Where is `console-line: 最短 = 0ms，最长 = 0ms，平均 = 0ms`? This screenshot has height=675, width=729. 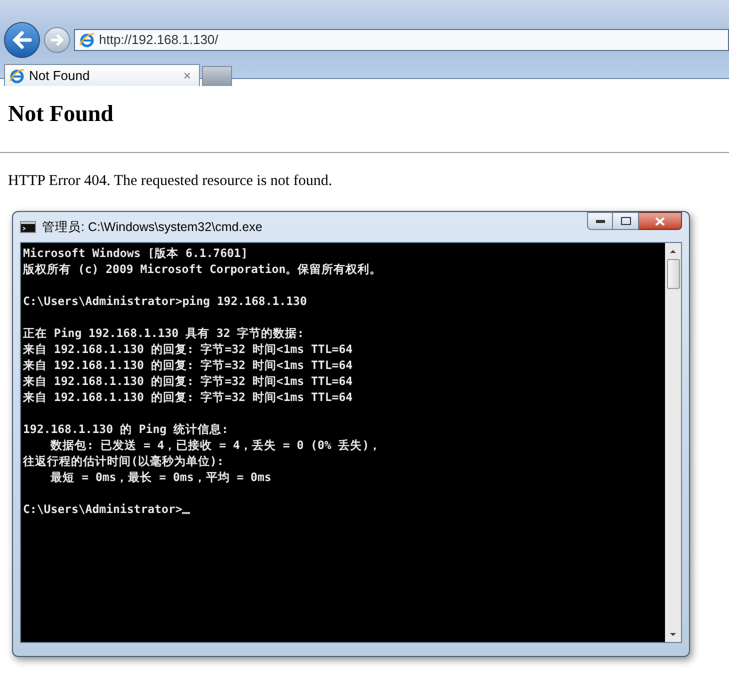 console-line: 最短 = 0ms，最长 = 0ms，平均 = 0ms is located at coordinates (161, 477).